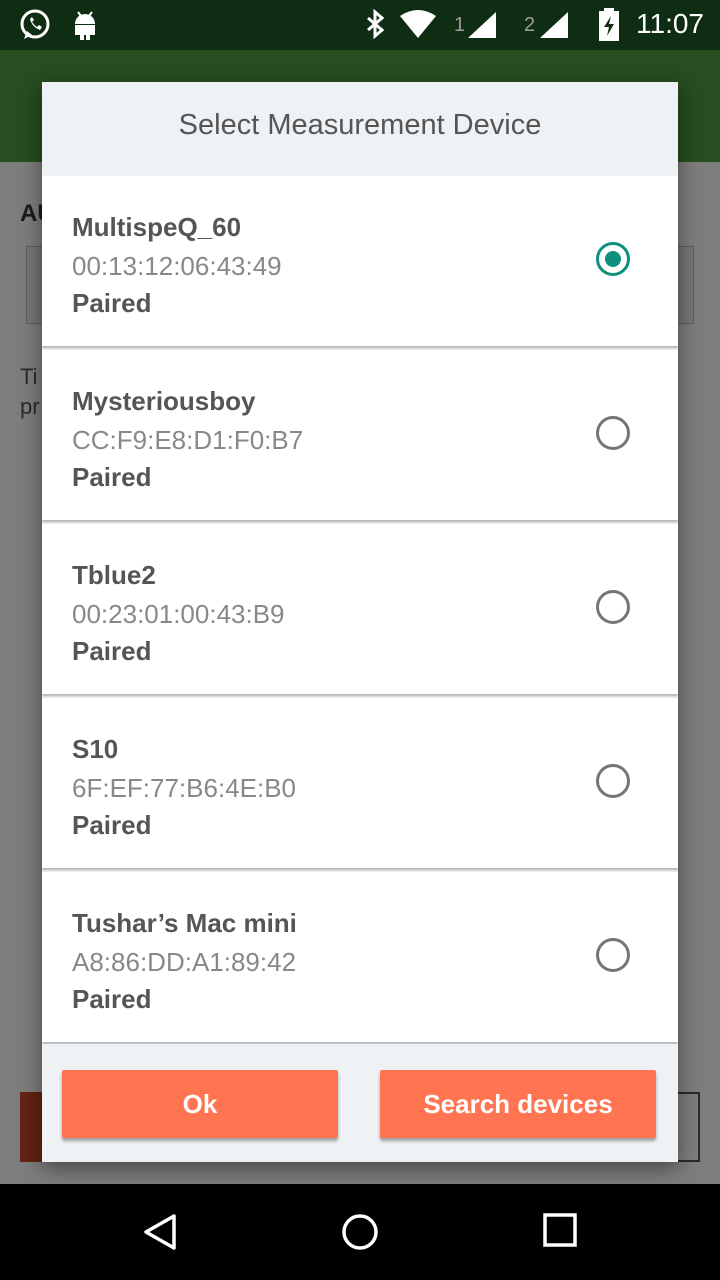 The height and width of the screenshot is (1280, 720). What do you see at coordinates (178, 614) in the screenshot?
I see `device-address: 00:23:01:00:43:B9` at bounding box center [178, 614].